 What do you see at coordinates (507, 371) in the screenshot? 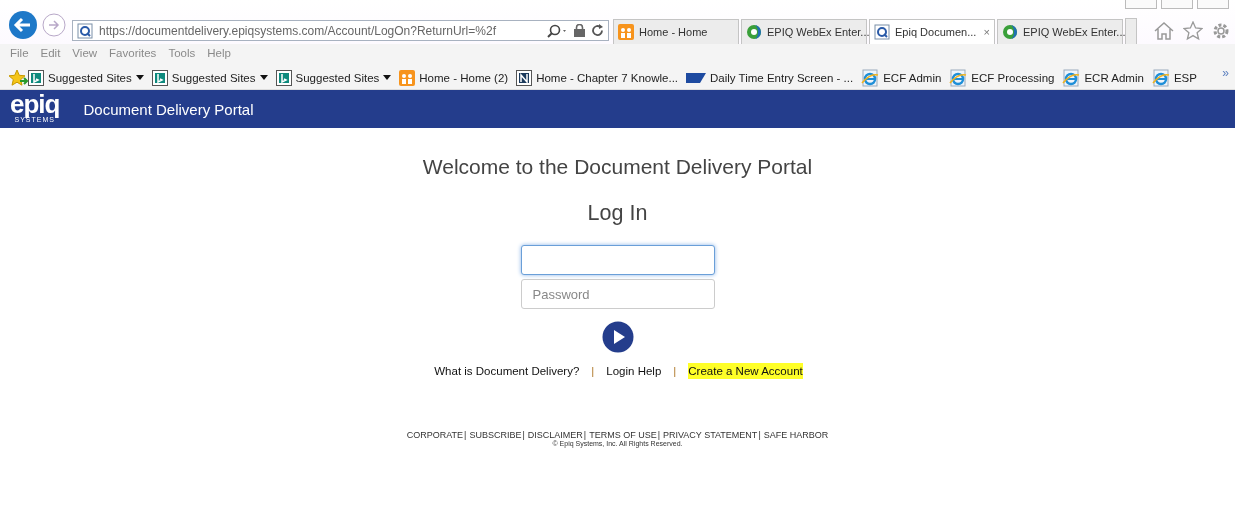
I see `help-link: What is Document Delivery?` at bounding box center [507, 371].